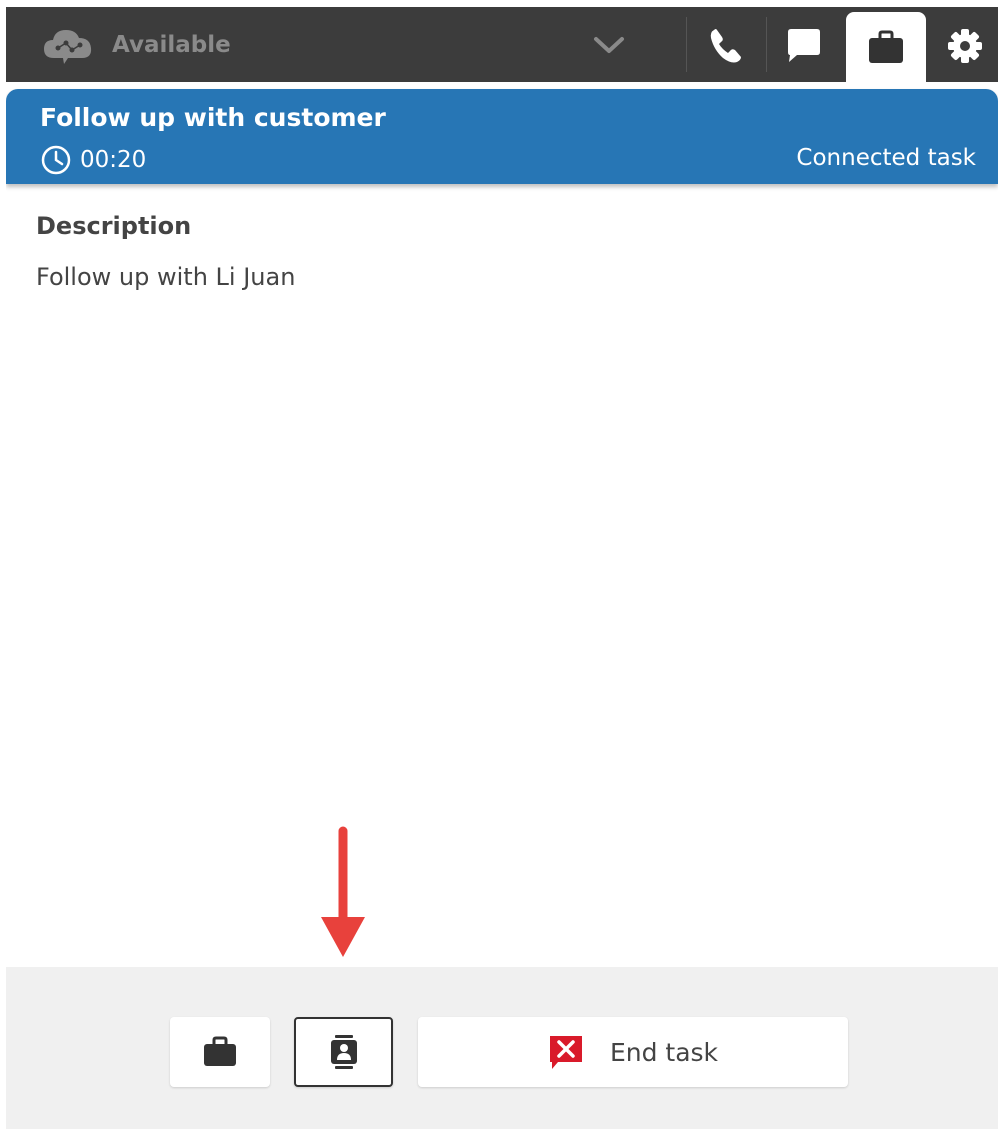 This screenshot has height=1129, width=998. I want to click on agent-status-button: Available, so click(136, 45).